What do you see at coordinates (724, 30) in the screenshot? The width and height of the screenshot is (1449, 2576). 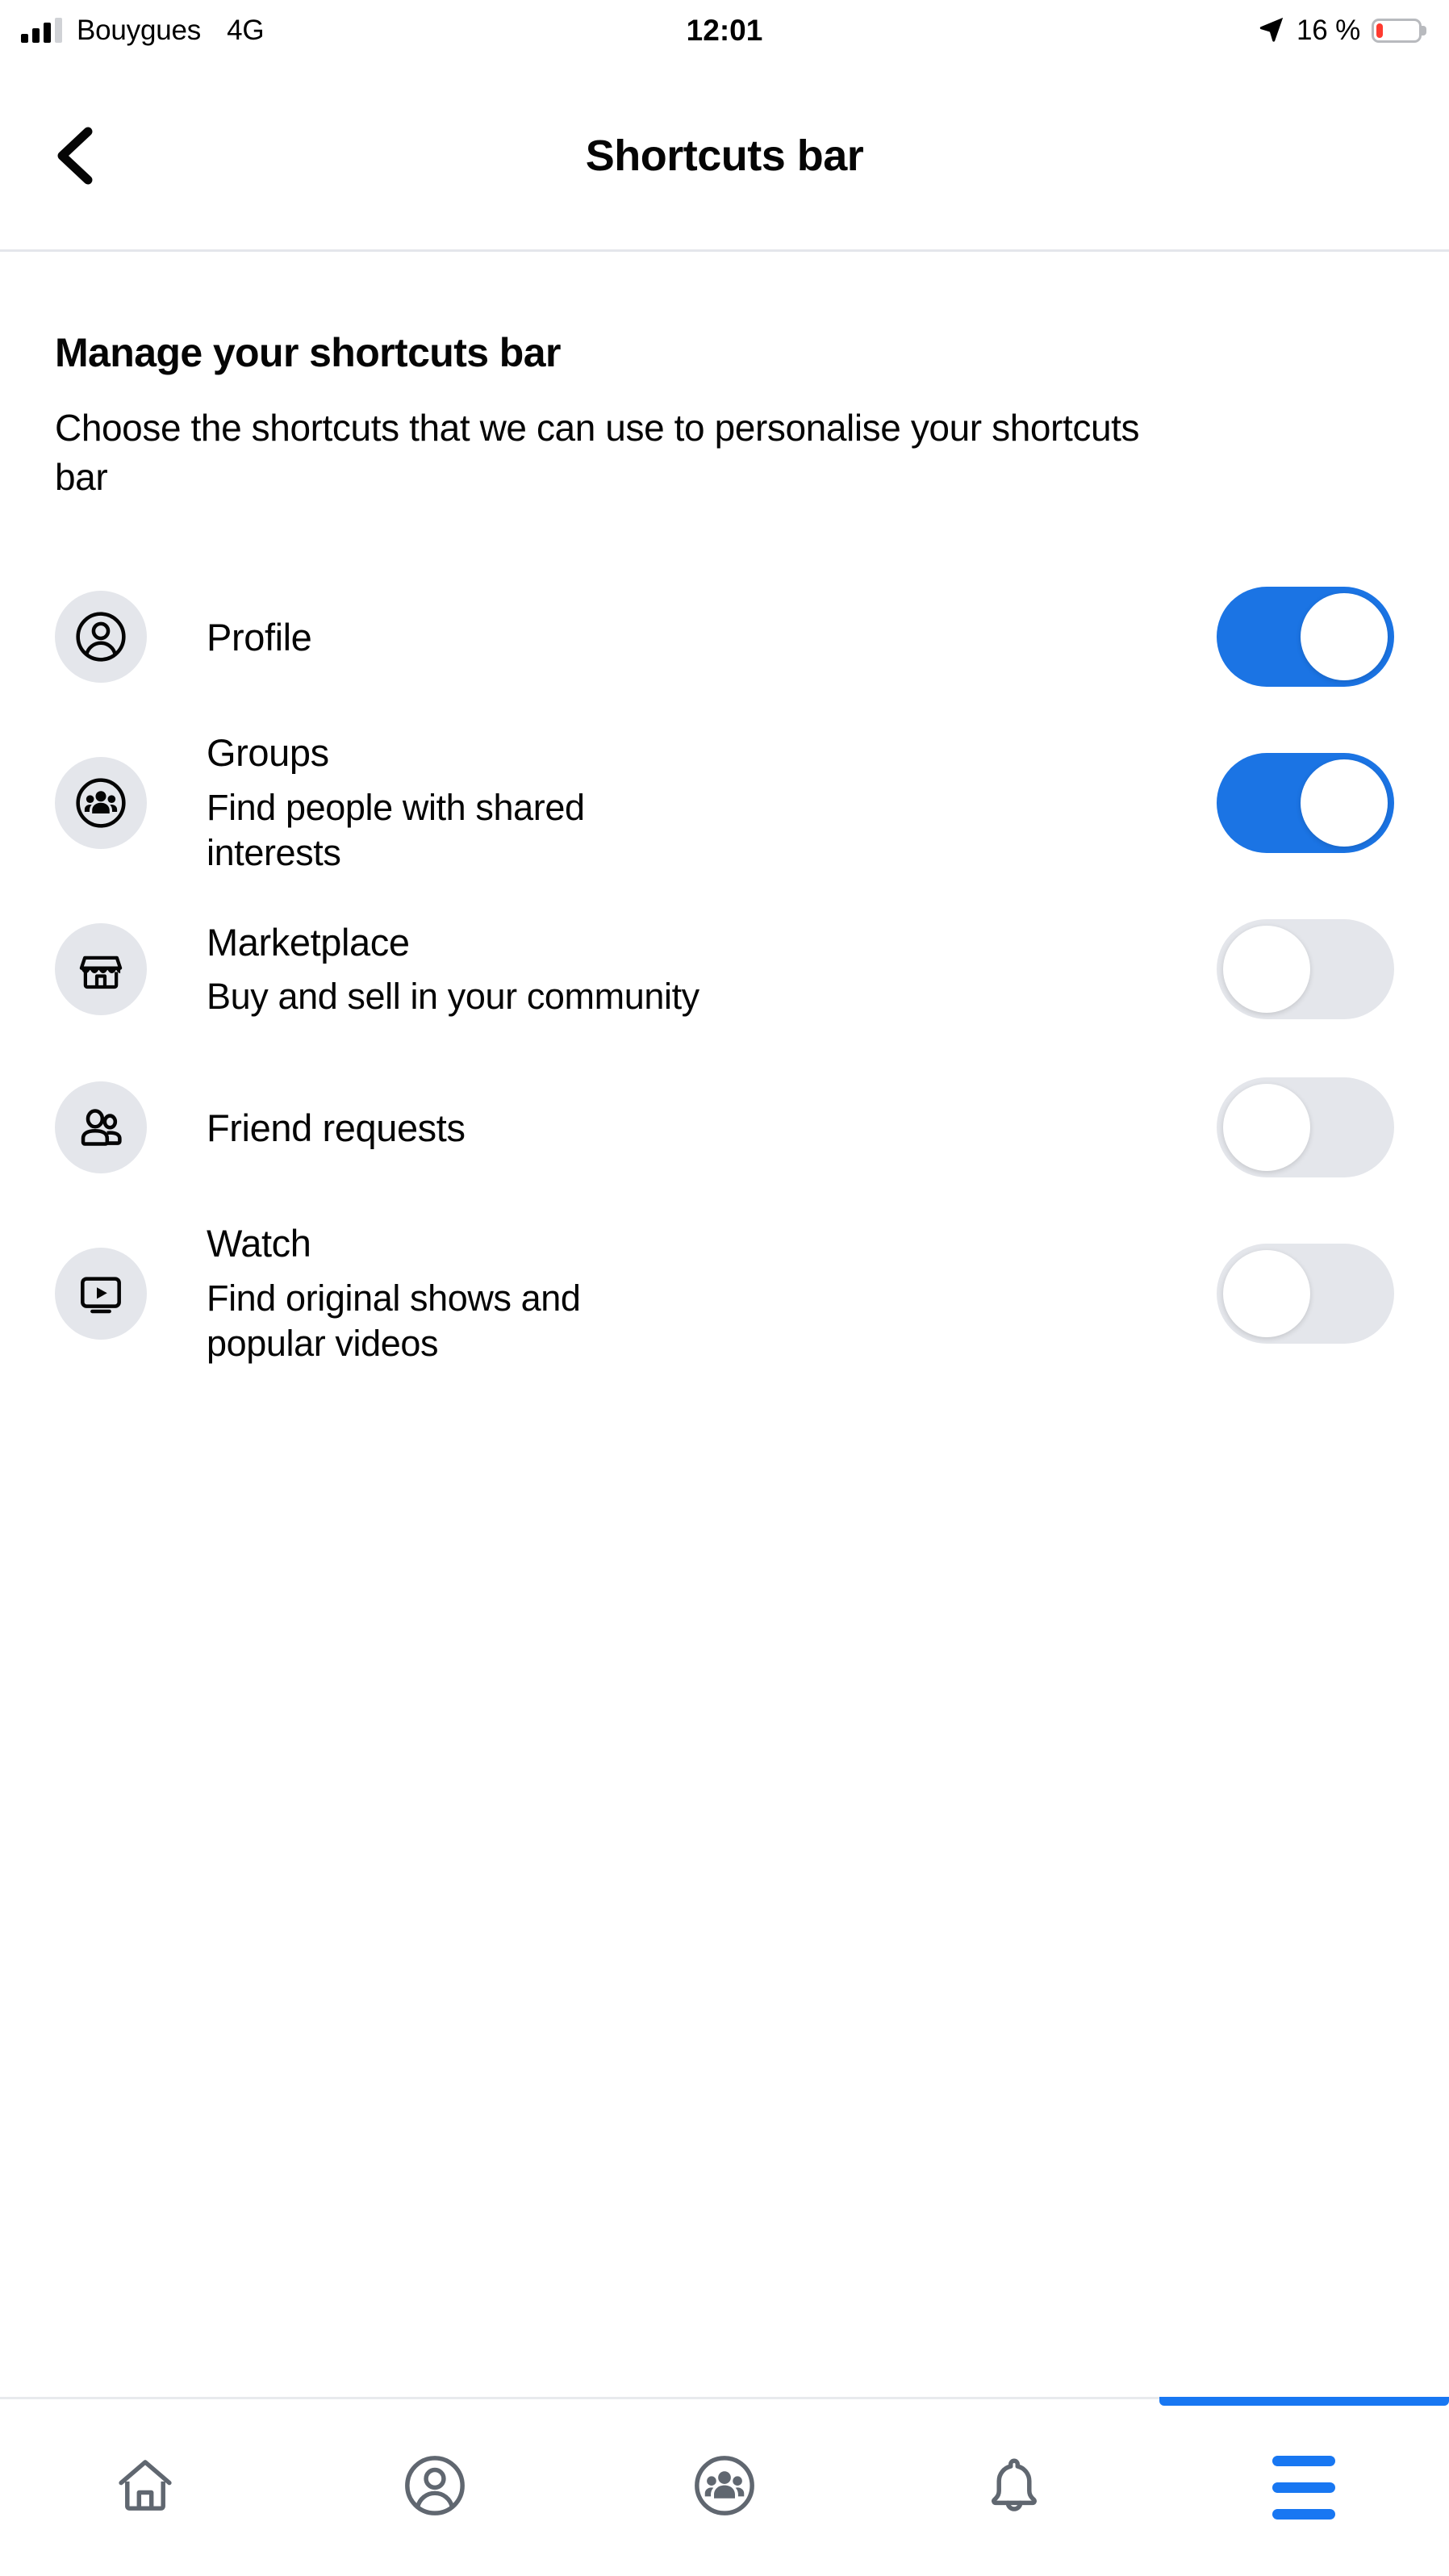 I see `status-bar: Bouygues 4G 12:01 16 %` at bounding box center [724, 30].